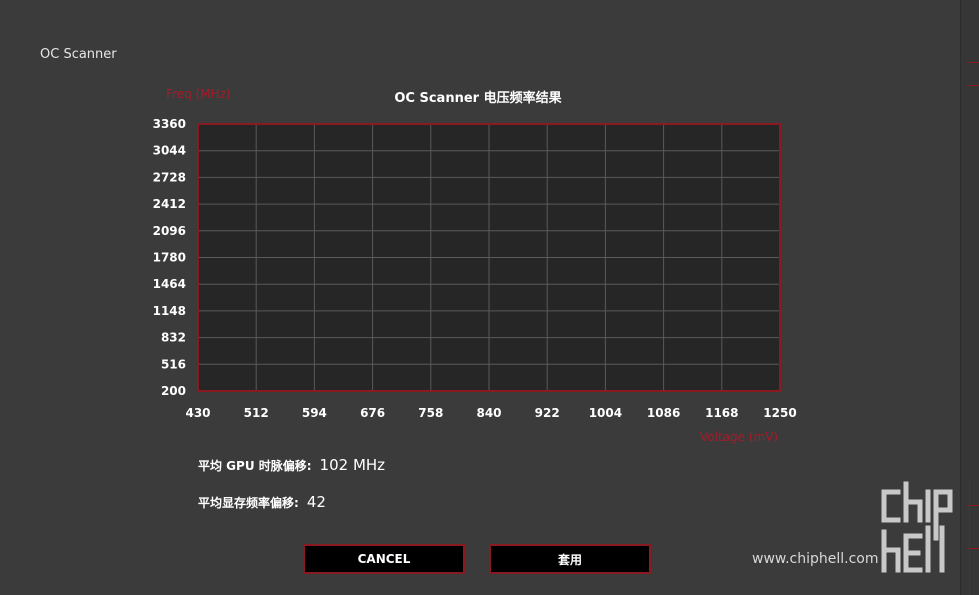  Describe the element at coordinates (169, 124) in the screenshot. I see `y-tick-label: 3360` at that location.